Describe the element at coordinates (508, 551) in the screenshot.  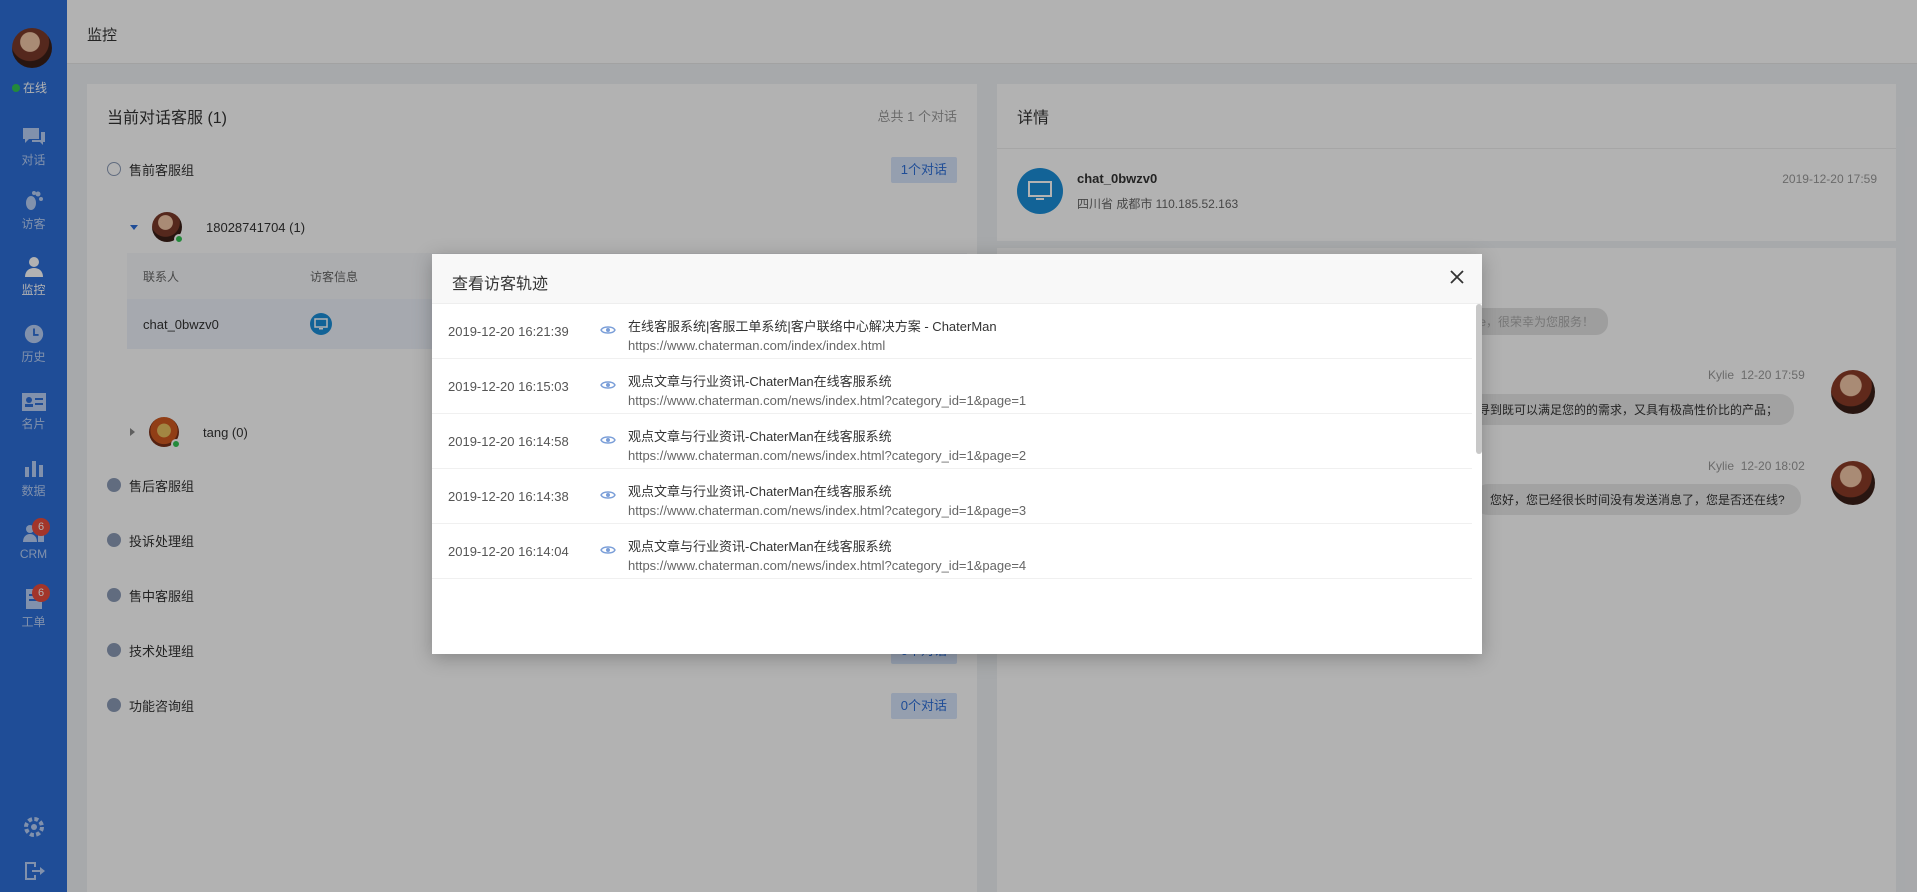
I see `visit-time: 2019-12-20 16:14:04` at that location.